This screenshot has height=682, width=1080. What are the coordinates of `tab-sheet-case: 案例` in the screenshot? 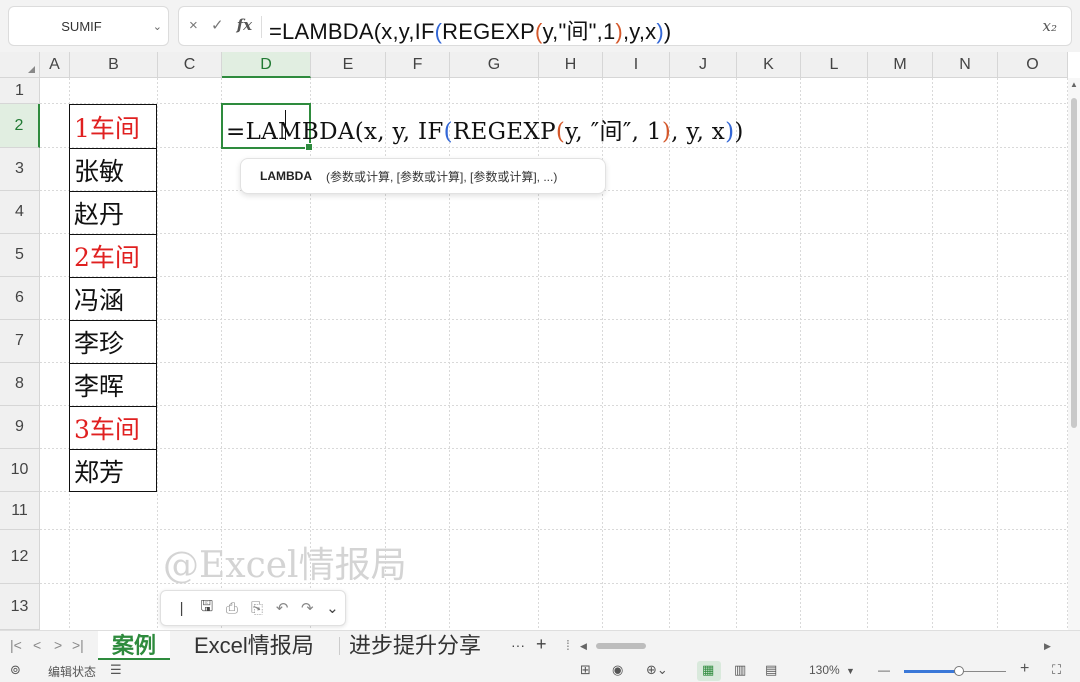 It's located at (134, 646).